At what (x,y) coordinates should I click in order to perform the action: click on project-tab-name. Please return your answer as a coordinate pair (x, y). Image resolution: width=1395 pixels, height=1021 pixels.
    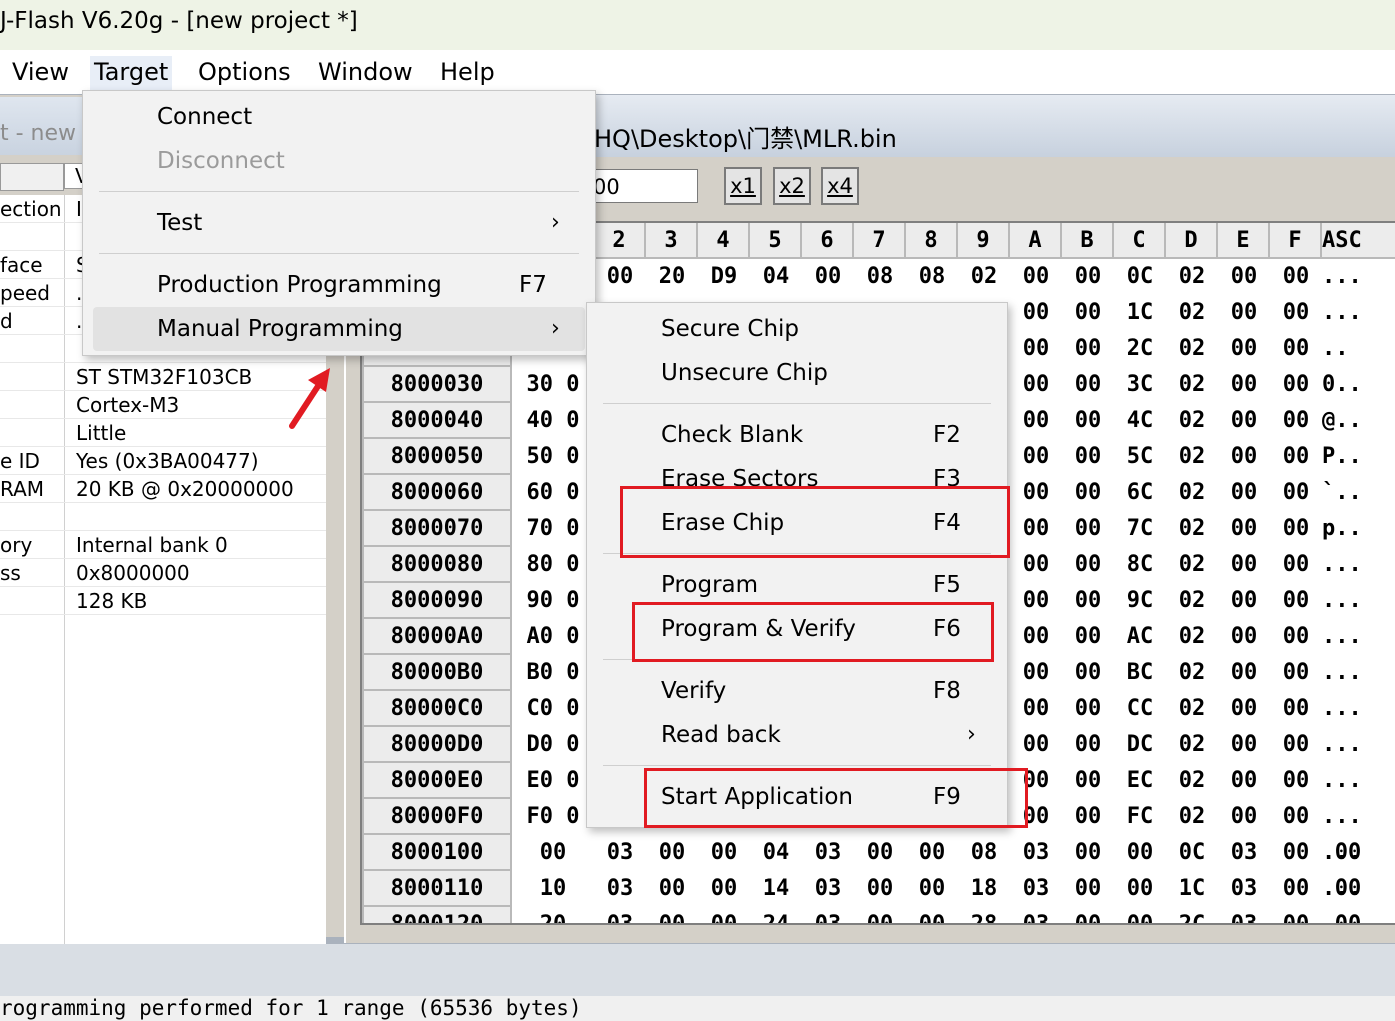
    Looking at the image, I should click on (32, 177).